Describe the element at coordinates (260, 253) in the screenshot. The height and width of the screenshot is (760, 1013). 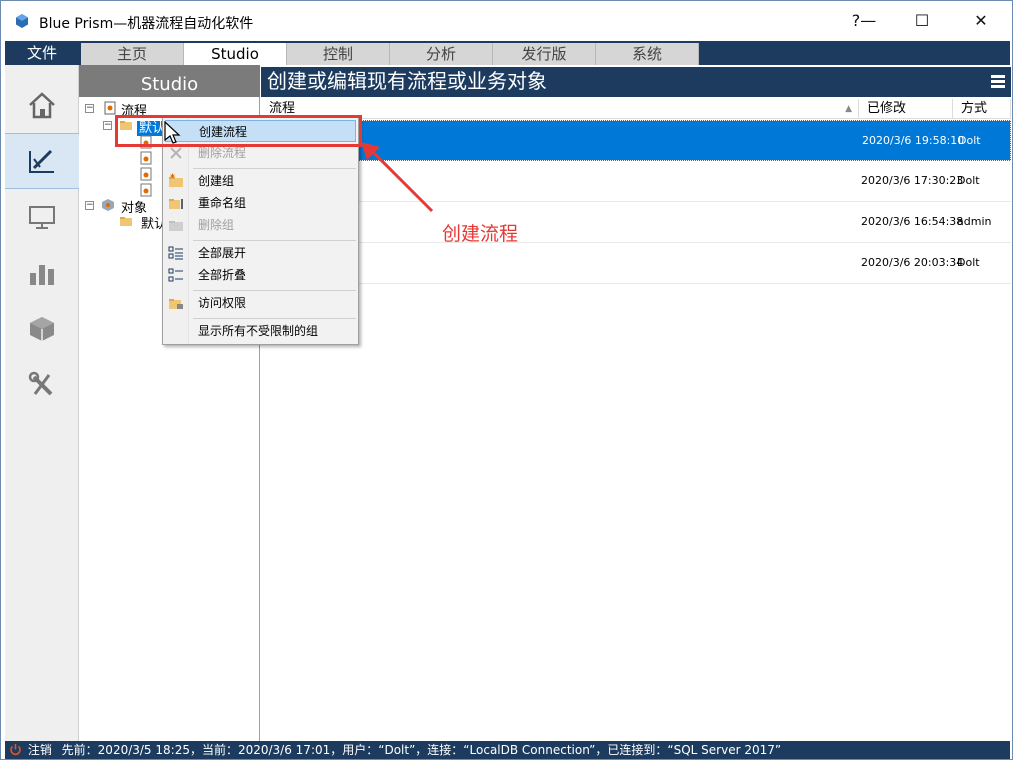
I see `menu-item-expand-all: 全部展开` at that location.